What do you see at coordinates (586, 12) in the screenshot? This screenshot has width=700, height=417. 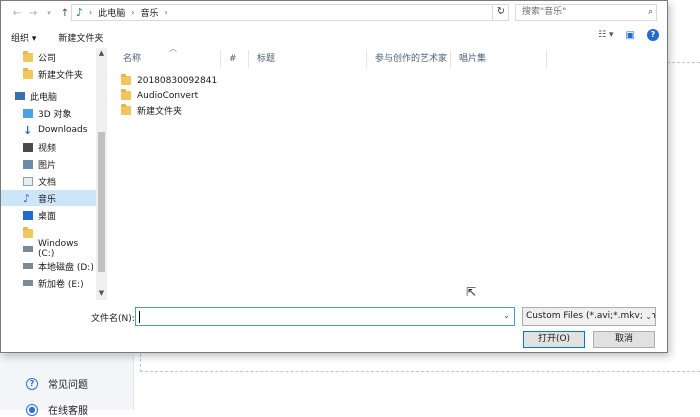 I see `search-input: 搜索"音乐" ⌕` at bounding box center [586, 12].